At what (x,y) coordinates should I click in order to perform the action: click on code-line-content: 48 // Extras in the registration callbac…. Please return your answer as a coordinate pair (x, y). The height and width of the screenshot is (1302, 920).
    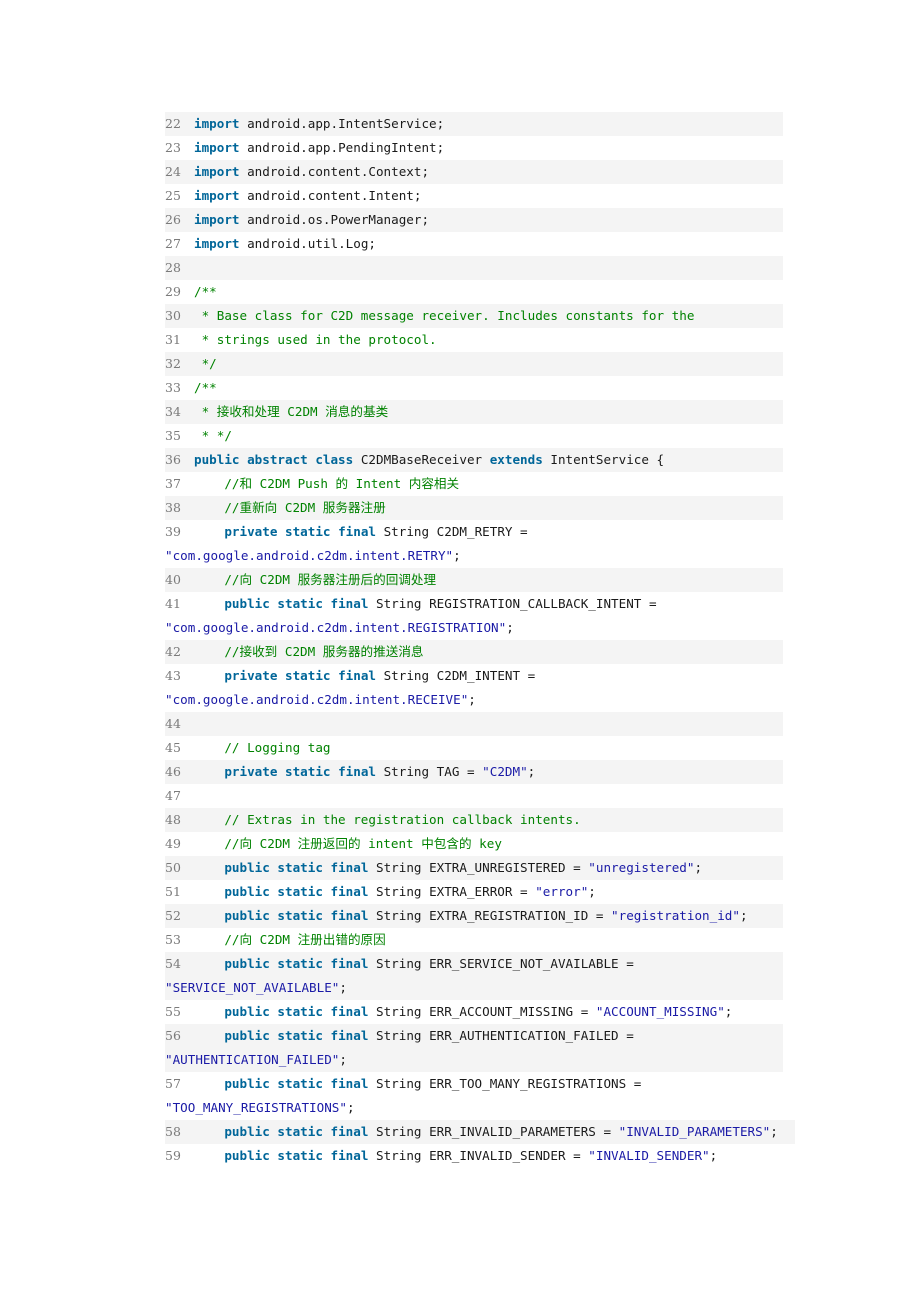
    Looking at the image, I should click on (474, 820).